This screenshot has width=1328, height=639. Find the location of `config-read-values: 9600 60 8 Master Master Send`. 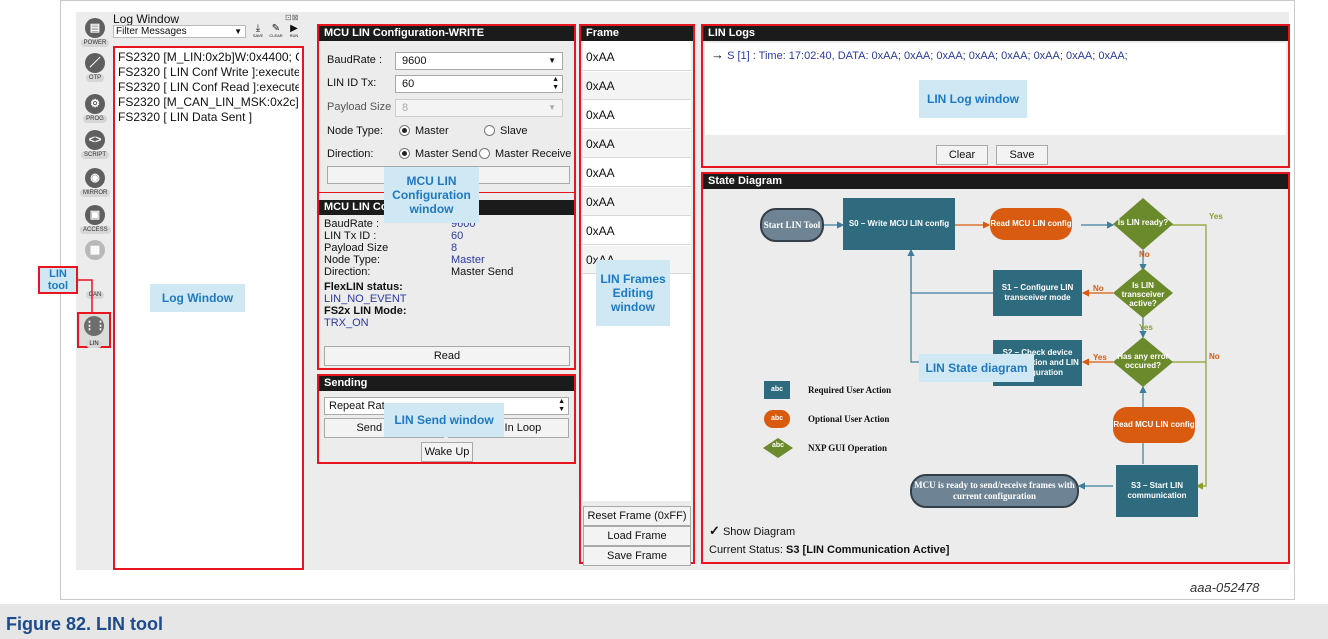

config-read-values: 9600 60 8 Master Master Send is located at coordinates (482, 248).